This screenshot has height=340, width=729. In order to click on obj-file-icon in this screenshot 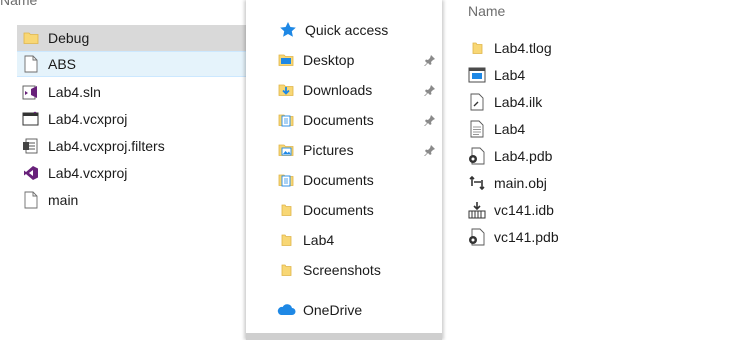, I will do `click(477, 183)`.